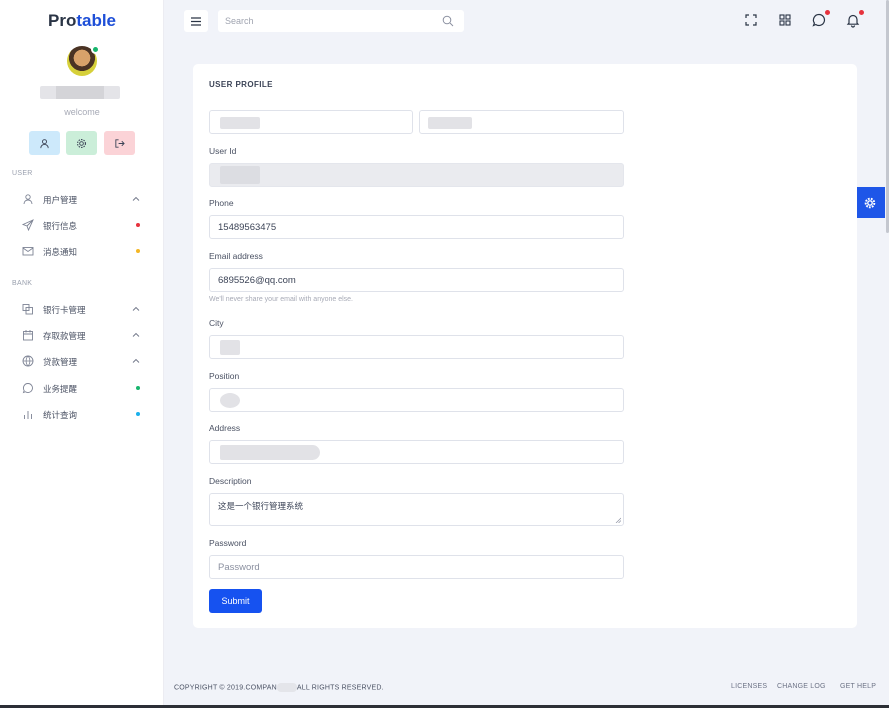  Describe the element at coordinates (413, 280) in the screenshot. I see `email-input` at that location.